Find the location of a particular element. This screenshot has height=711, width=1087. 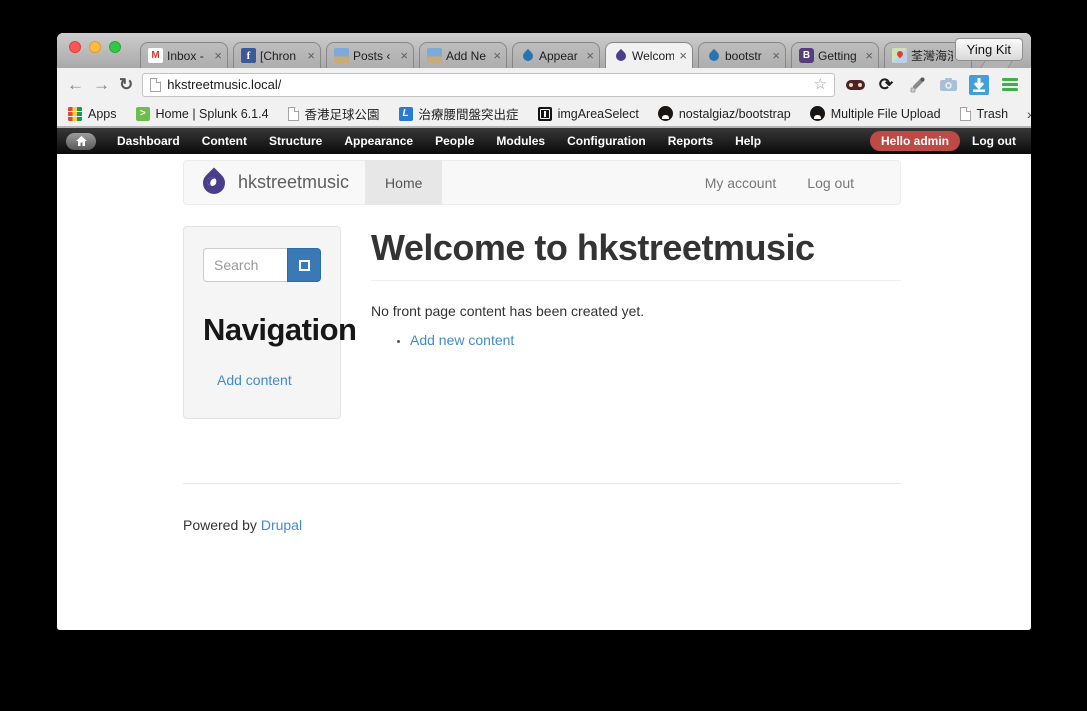

admin-menu-appearance: Appearance is located at coordinates (378, 141).